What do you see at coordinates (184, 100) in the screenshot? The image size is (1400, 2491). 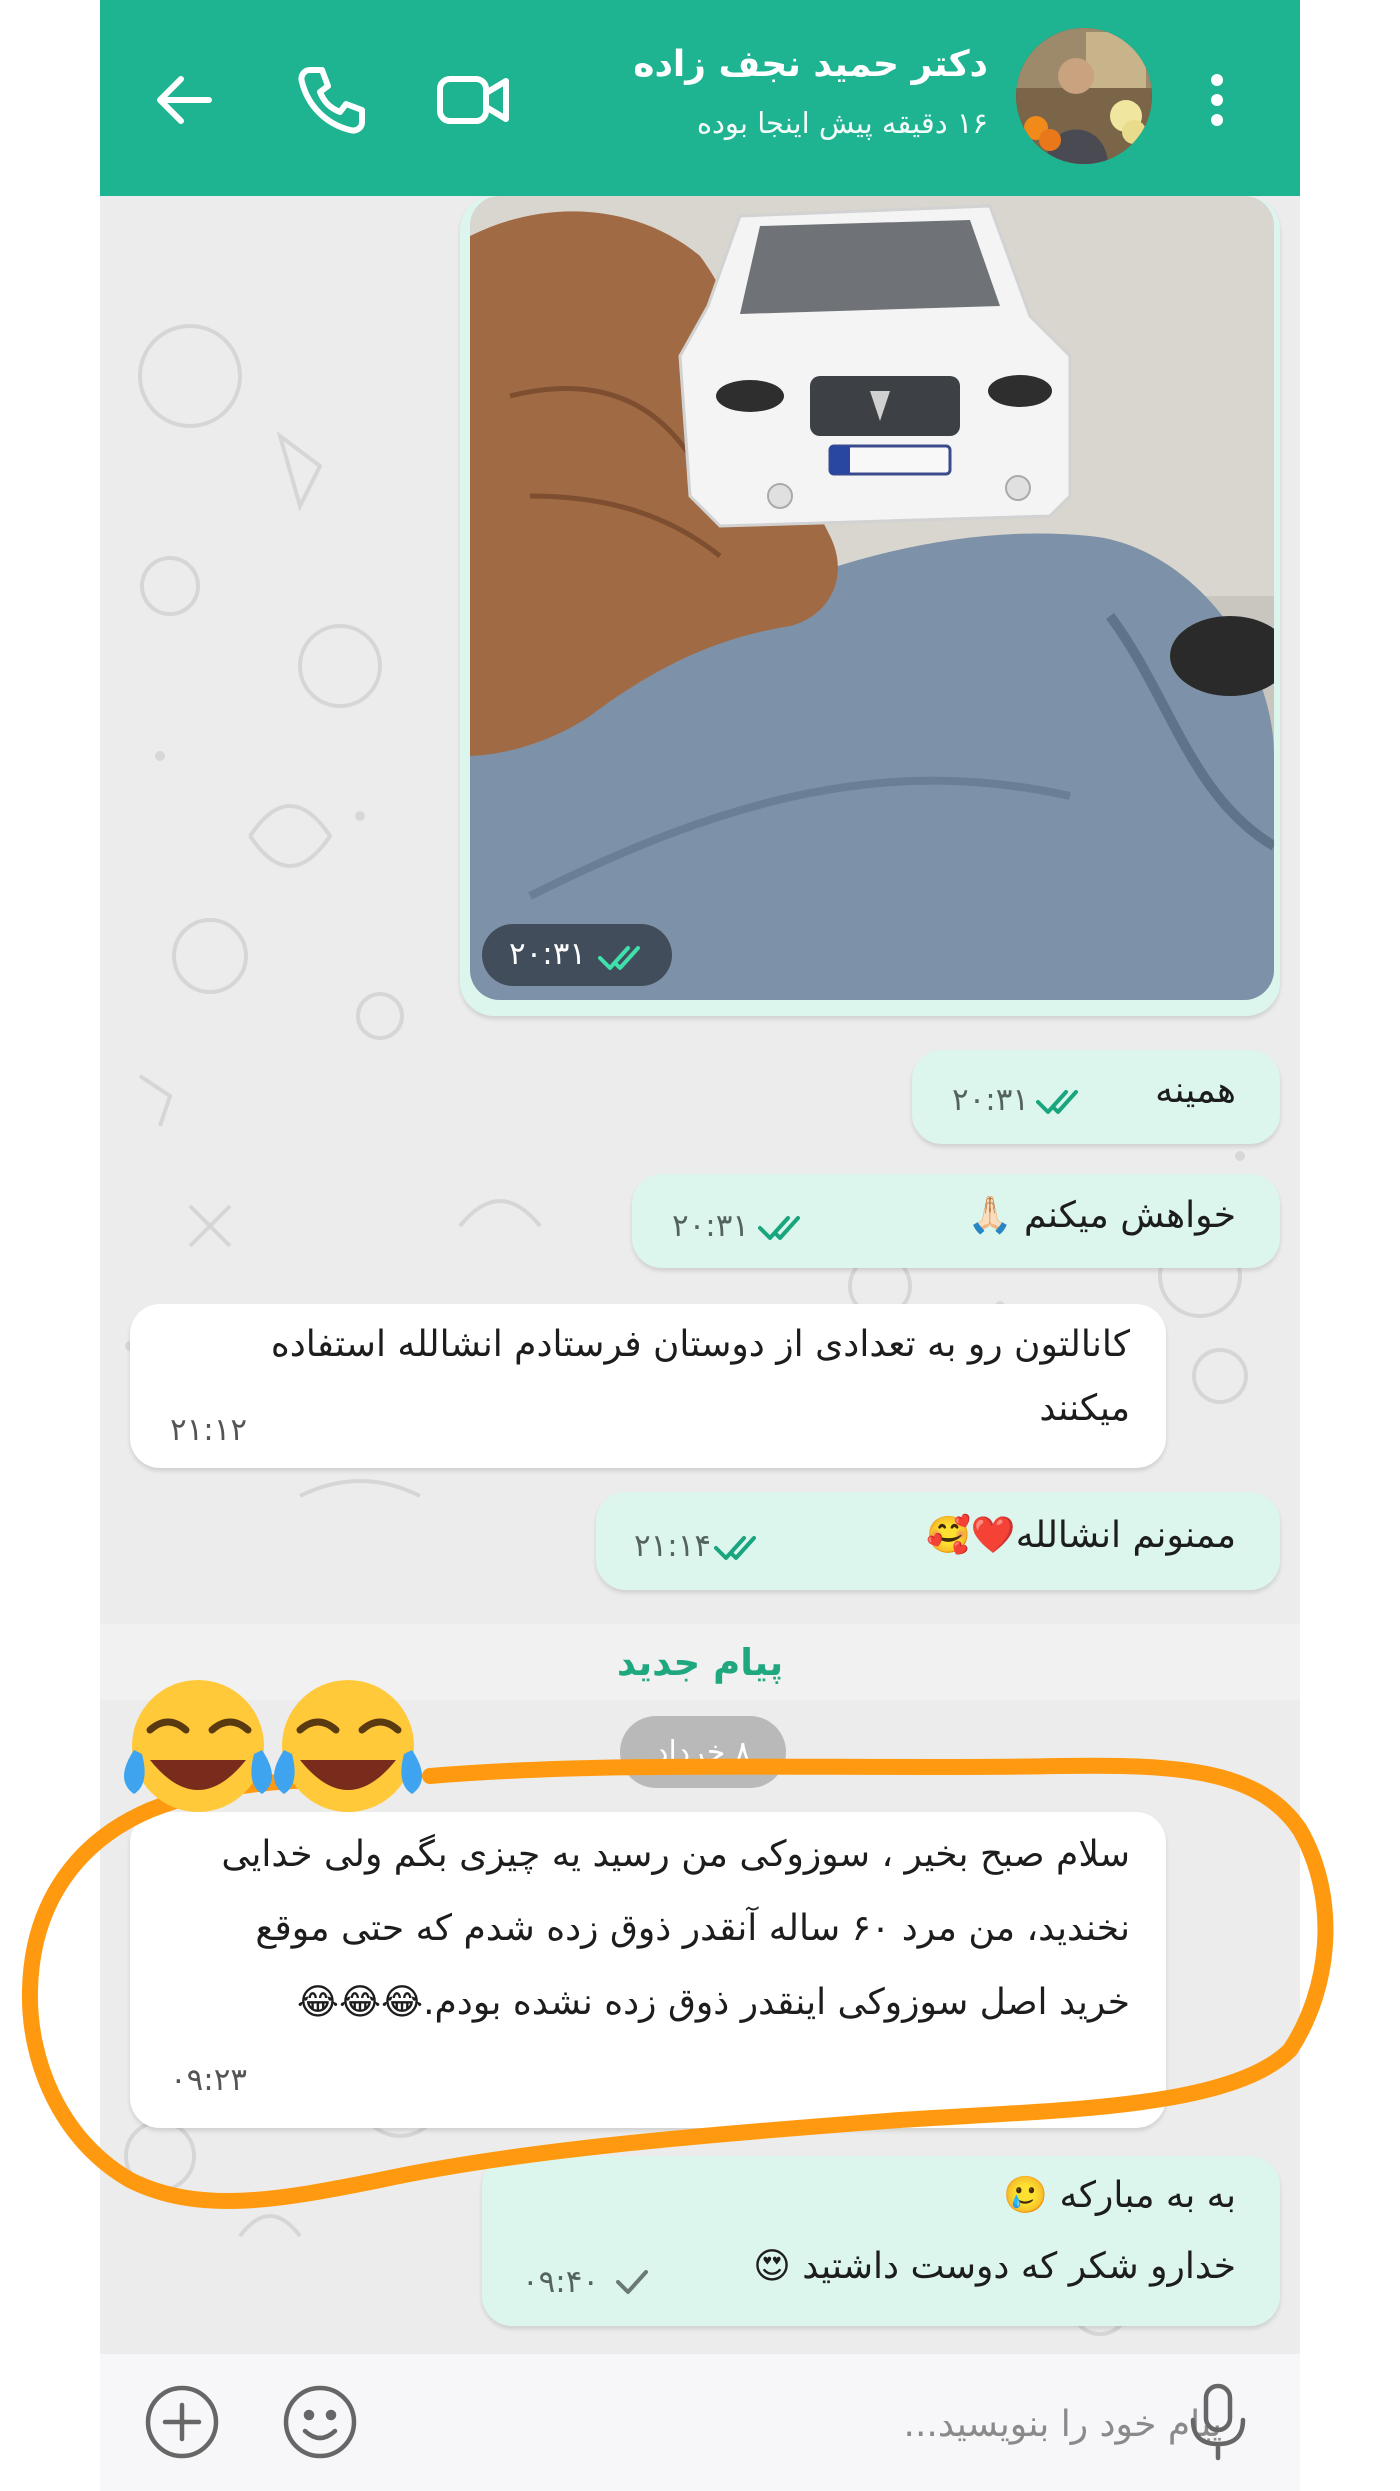 I see `back-arrow-icon` at bounding box center [184, 100].